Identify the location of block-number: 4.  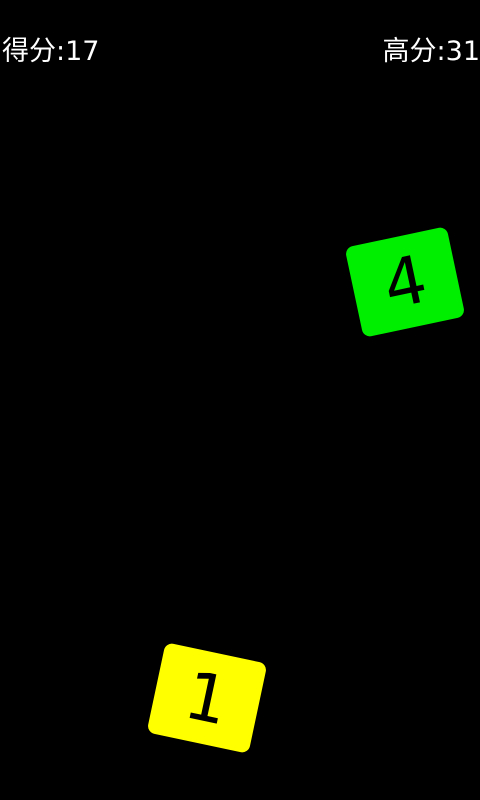
(405, 282).